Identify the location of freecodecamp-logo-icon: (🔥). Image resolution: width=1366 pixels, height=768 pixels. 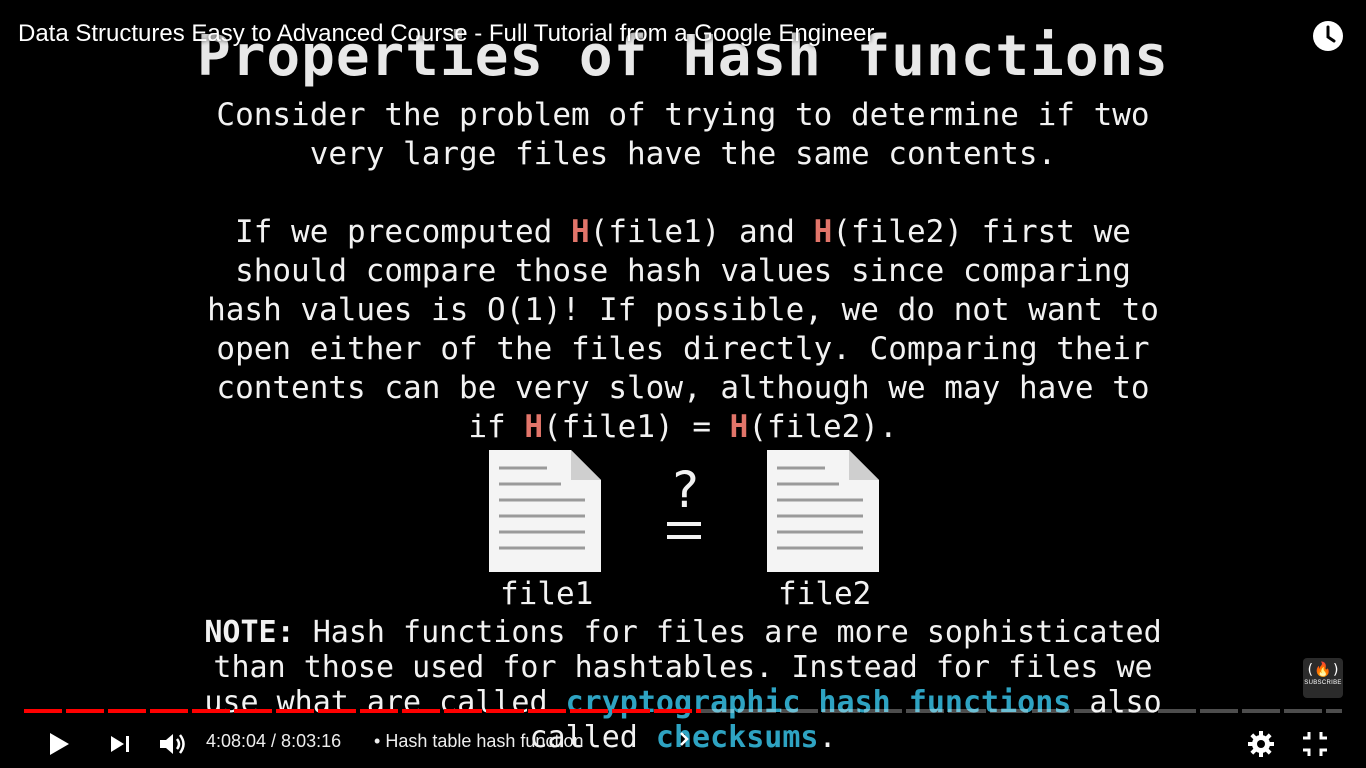
(1323, 670).